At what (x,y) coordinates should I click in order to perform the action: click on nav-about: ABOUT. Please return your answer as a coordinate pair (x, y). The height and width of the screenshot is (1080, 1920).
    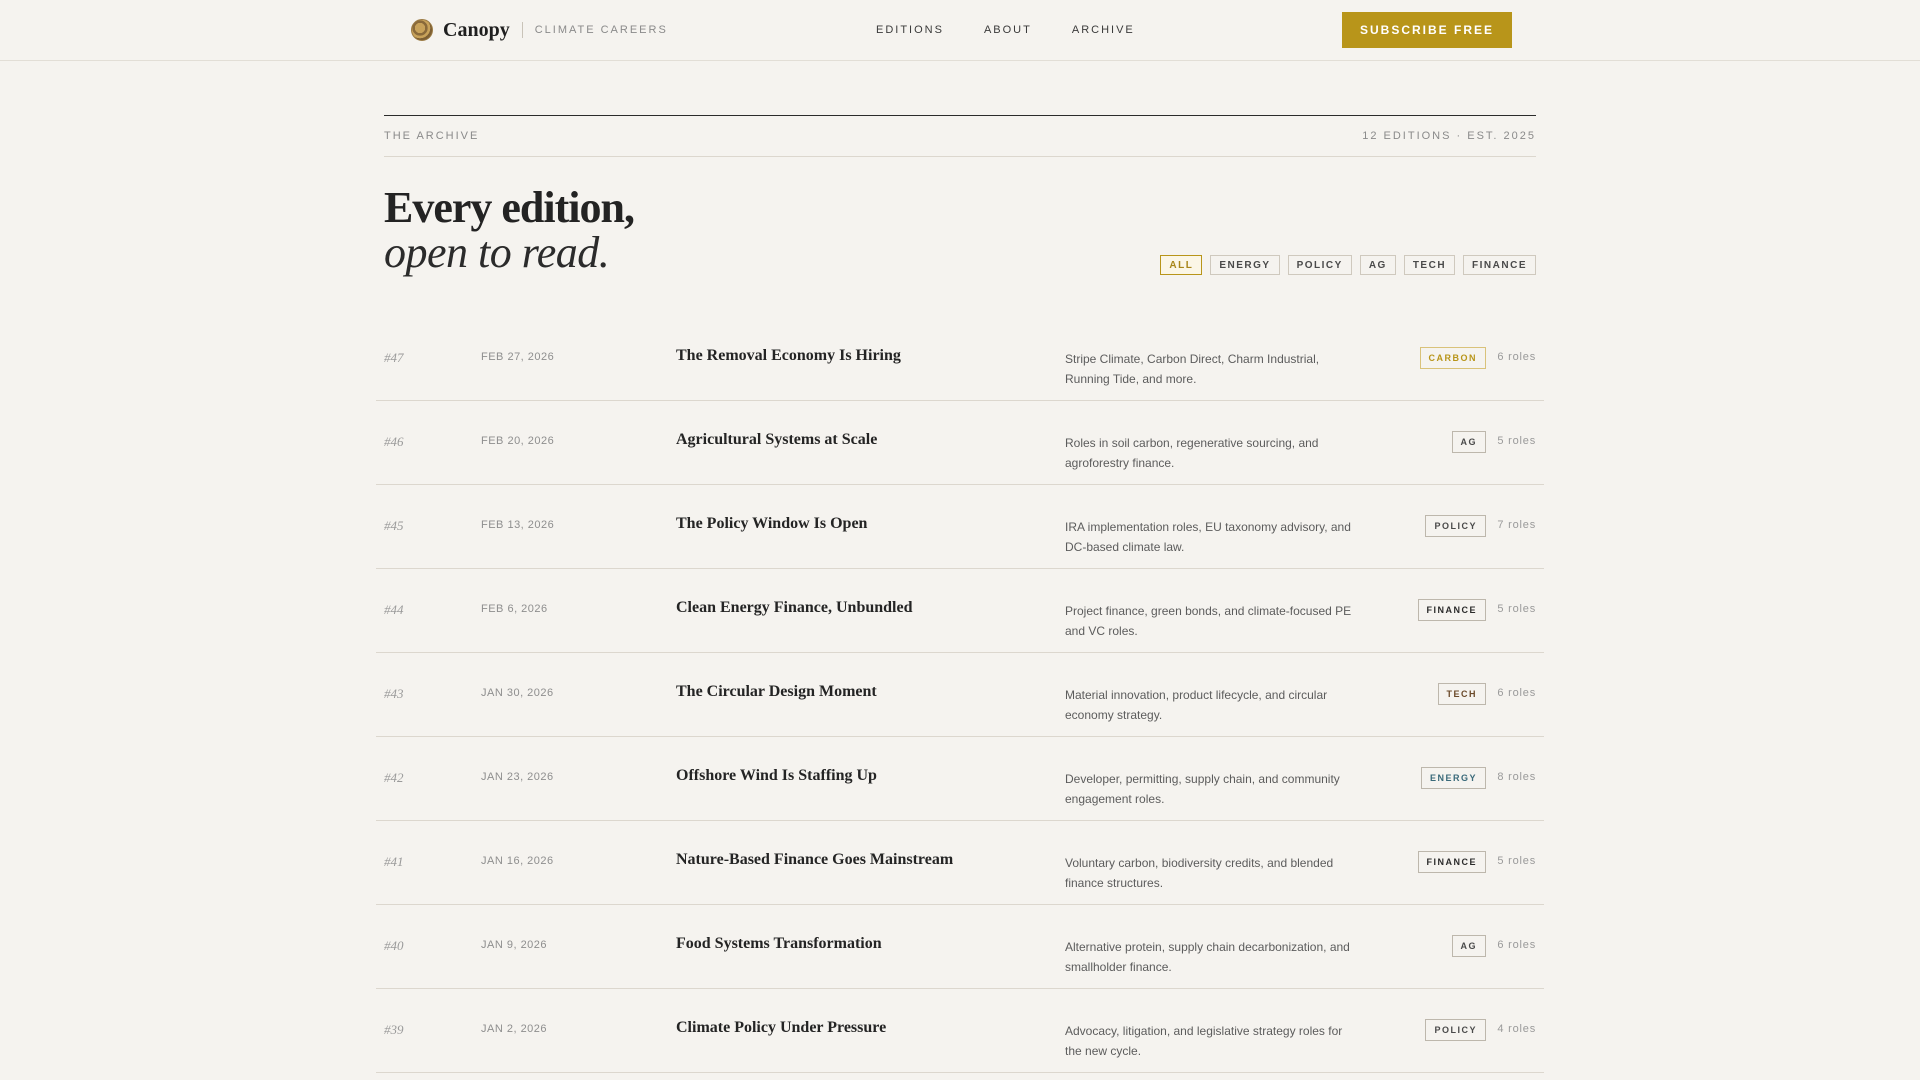
    Looking at the image, I should click on (1008, 30).